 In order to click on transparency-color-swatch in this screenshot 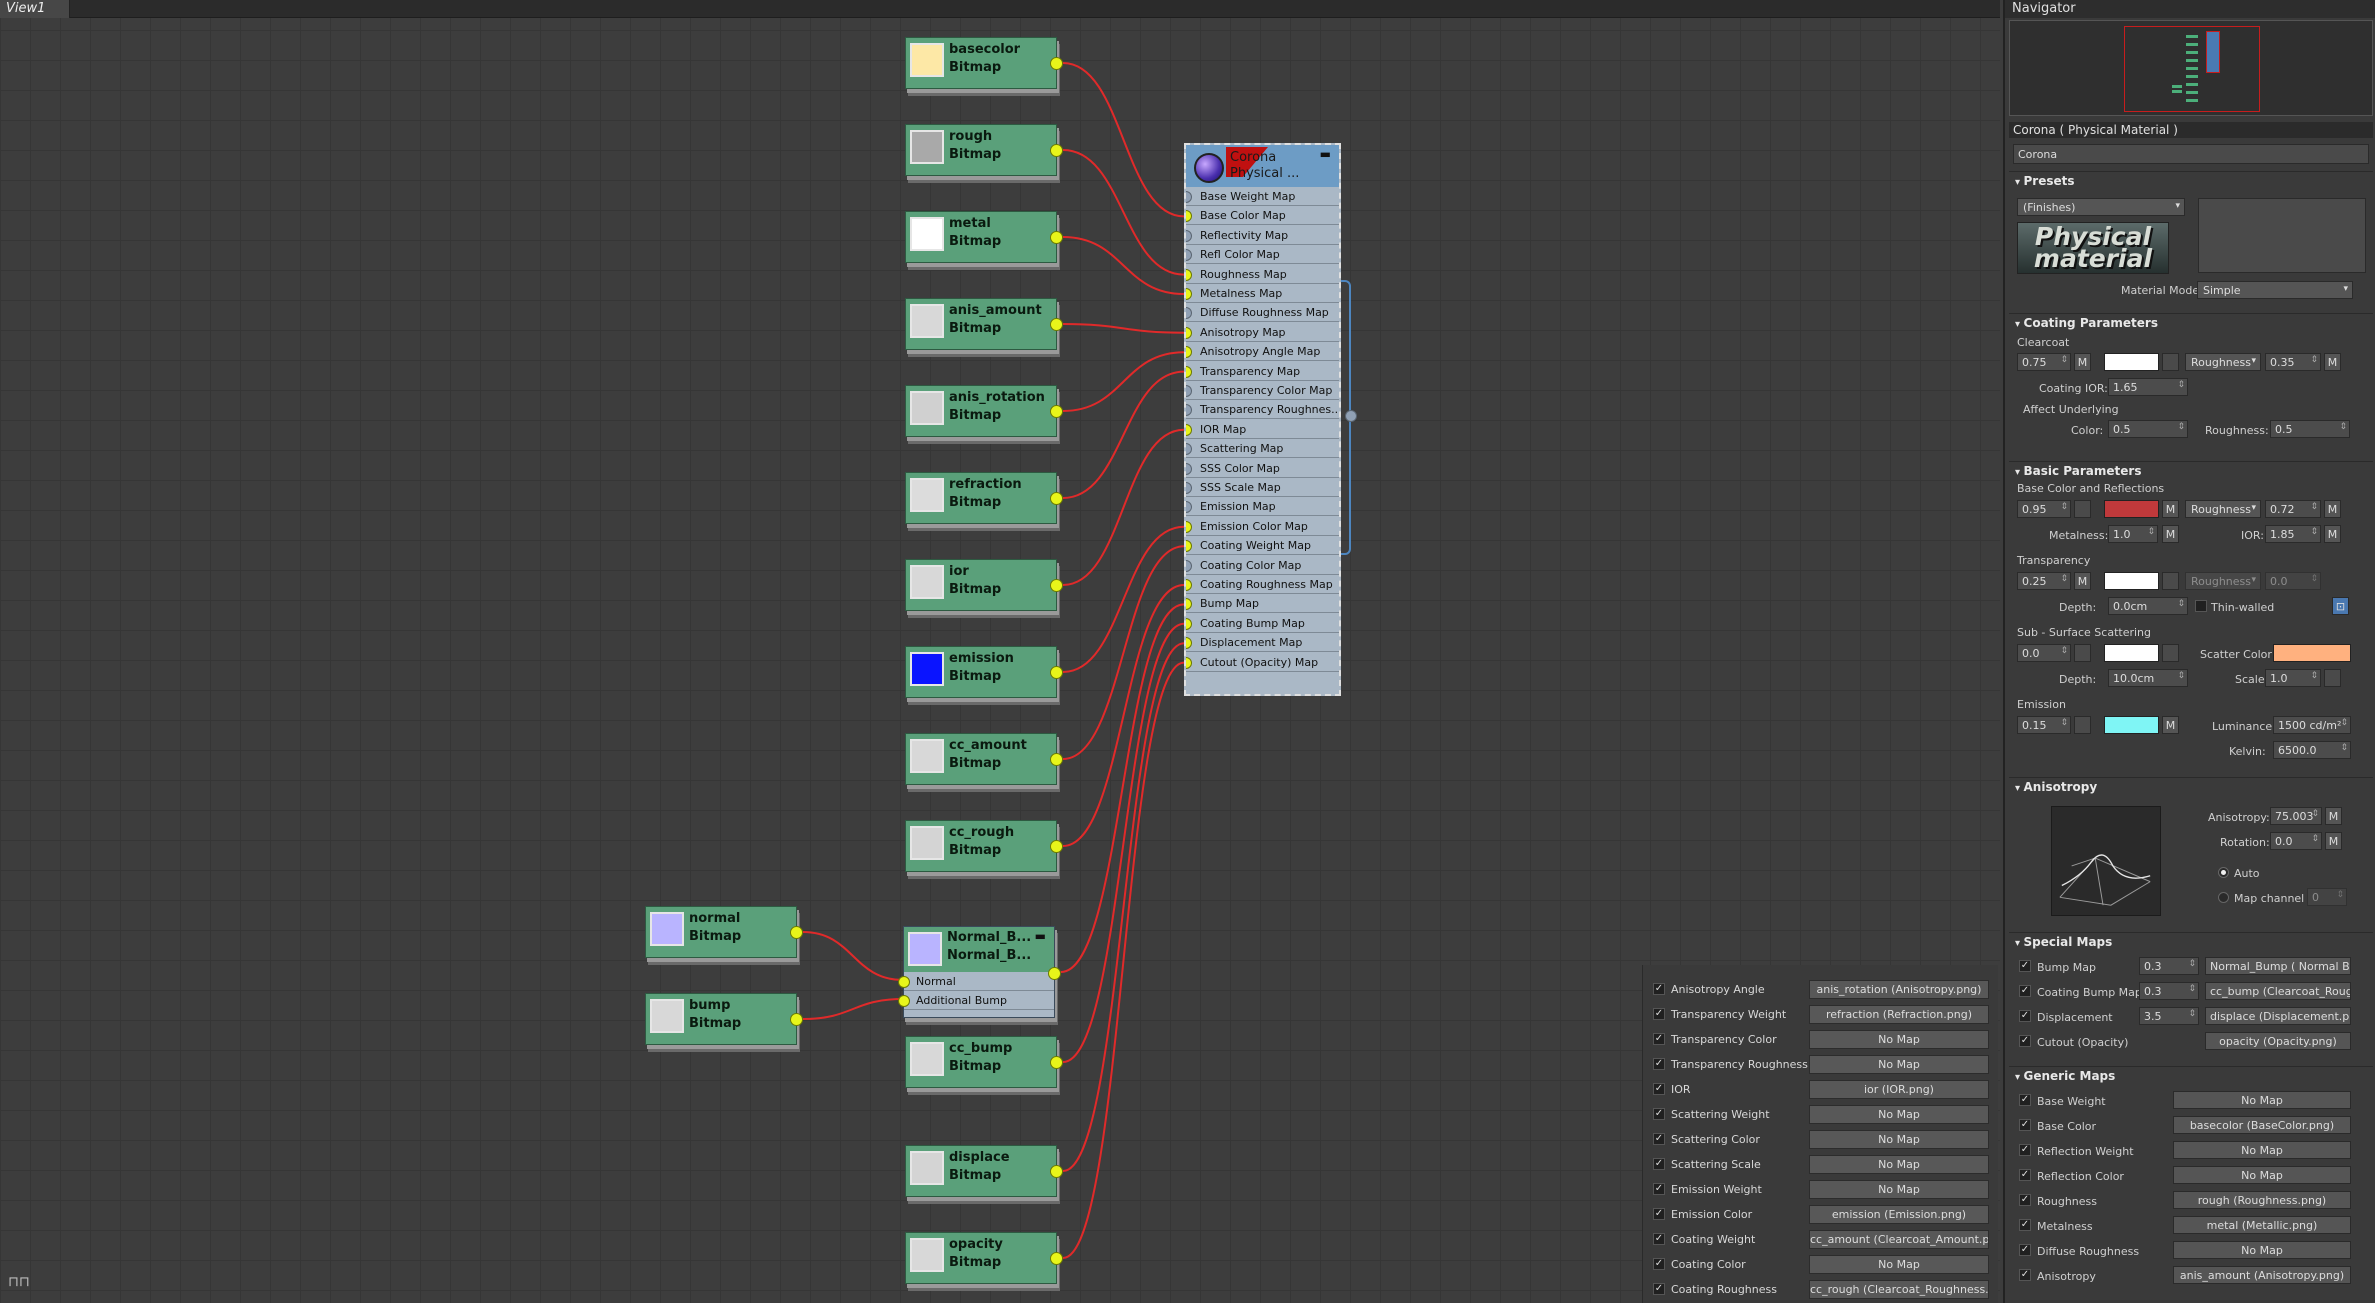, I will do `click(2131, 581)`.